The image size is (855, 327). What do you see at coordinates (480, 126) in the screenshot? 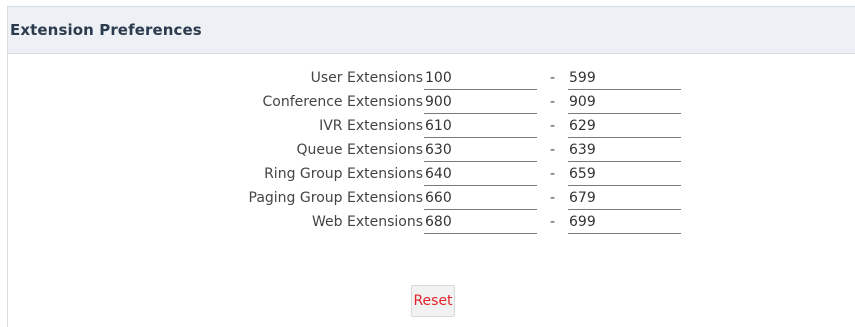
I see `ivr-extensions-start-field` at bounding box center [480, 126].